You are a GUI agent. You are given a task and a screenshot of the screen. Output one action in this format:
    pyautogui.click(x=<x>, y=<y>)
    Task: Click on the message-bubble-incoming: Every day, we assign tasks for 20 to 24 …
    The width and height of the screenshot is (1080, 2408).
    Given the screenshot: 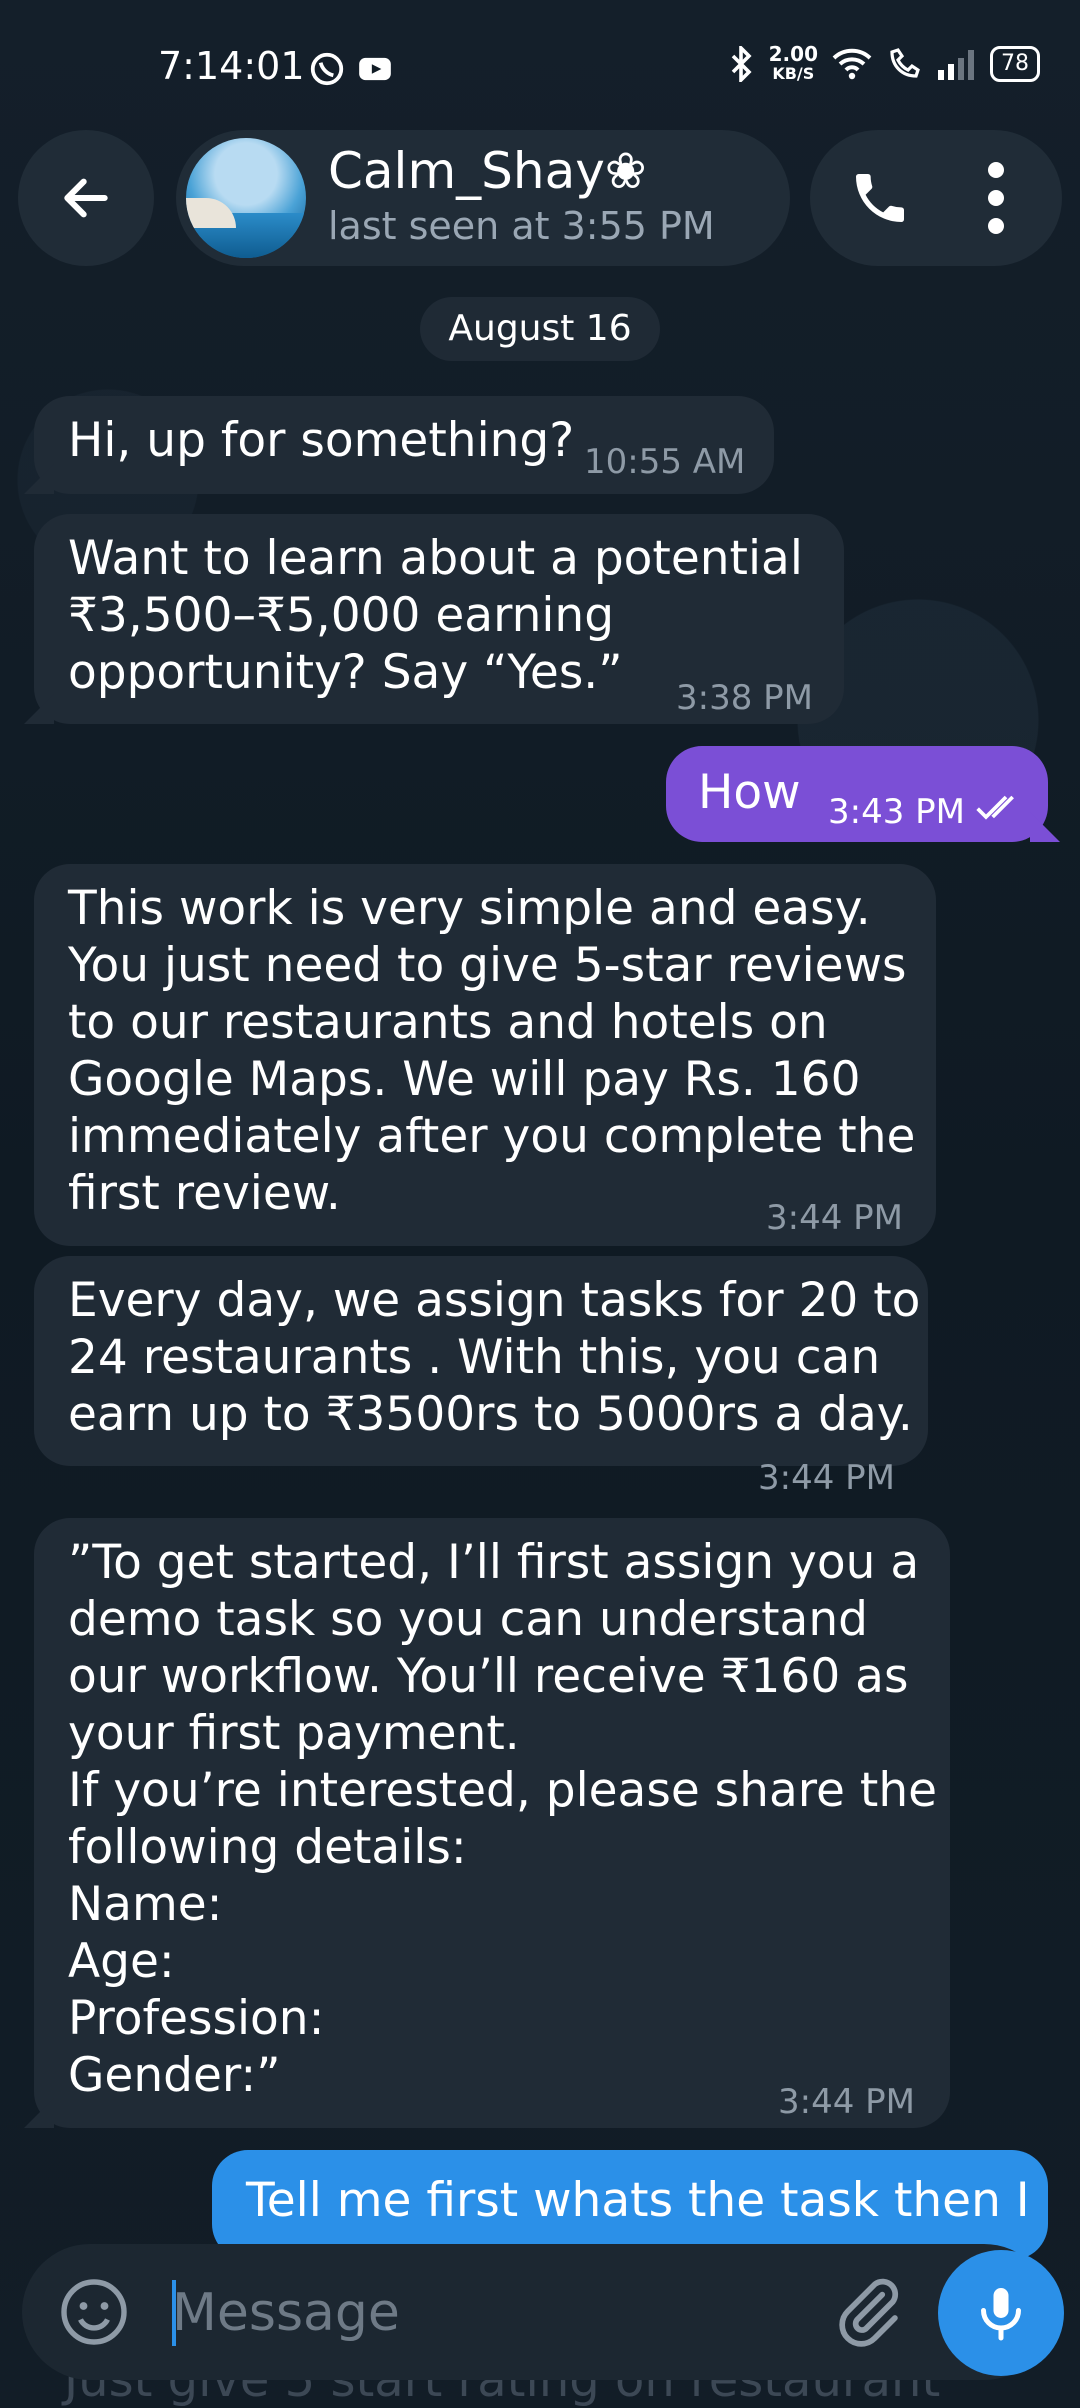 What is the action you would take?
    pyautogui.click(x=481, y=1377)
    